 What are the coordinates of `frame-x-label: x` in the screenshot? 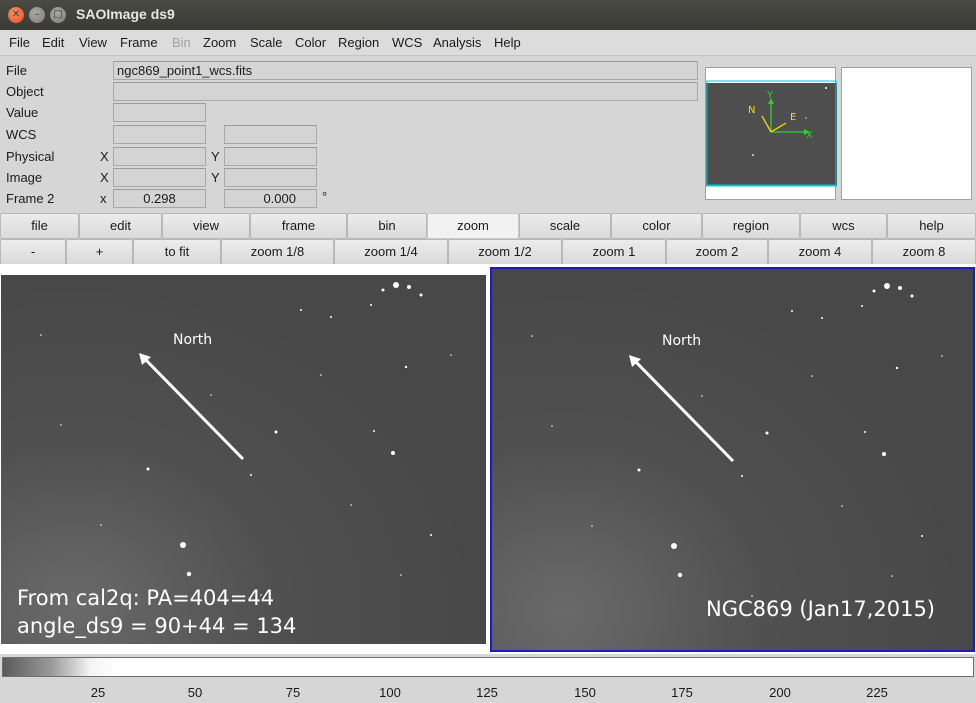 It's located at (103, 198).